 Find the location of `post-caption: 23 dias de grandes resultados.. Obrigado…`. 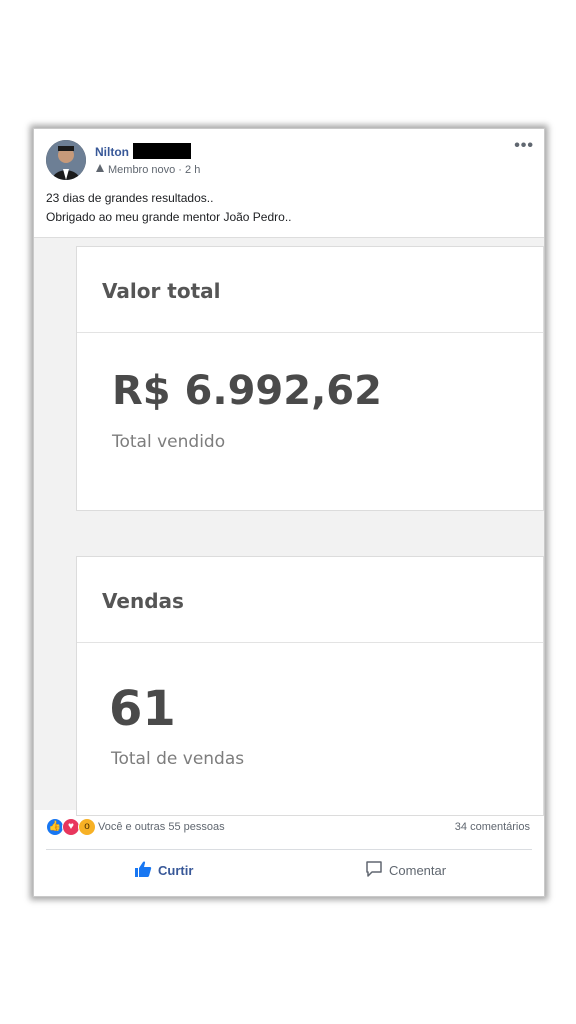

post-caption: 23 dias de grandes resultados.. Obrigado… is located at coordinates (168, 208).